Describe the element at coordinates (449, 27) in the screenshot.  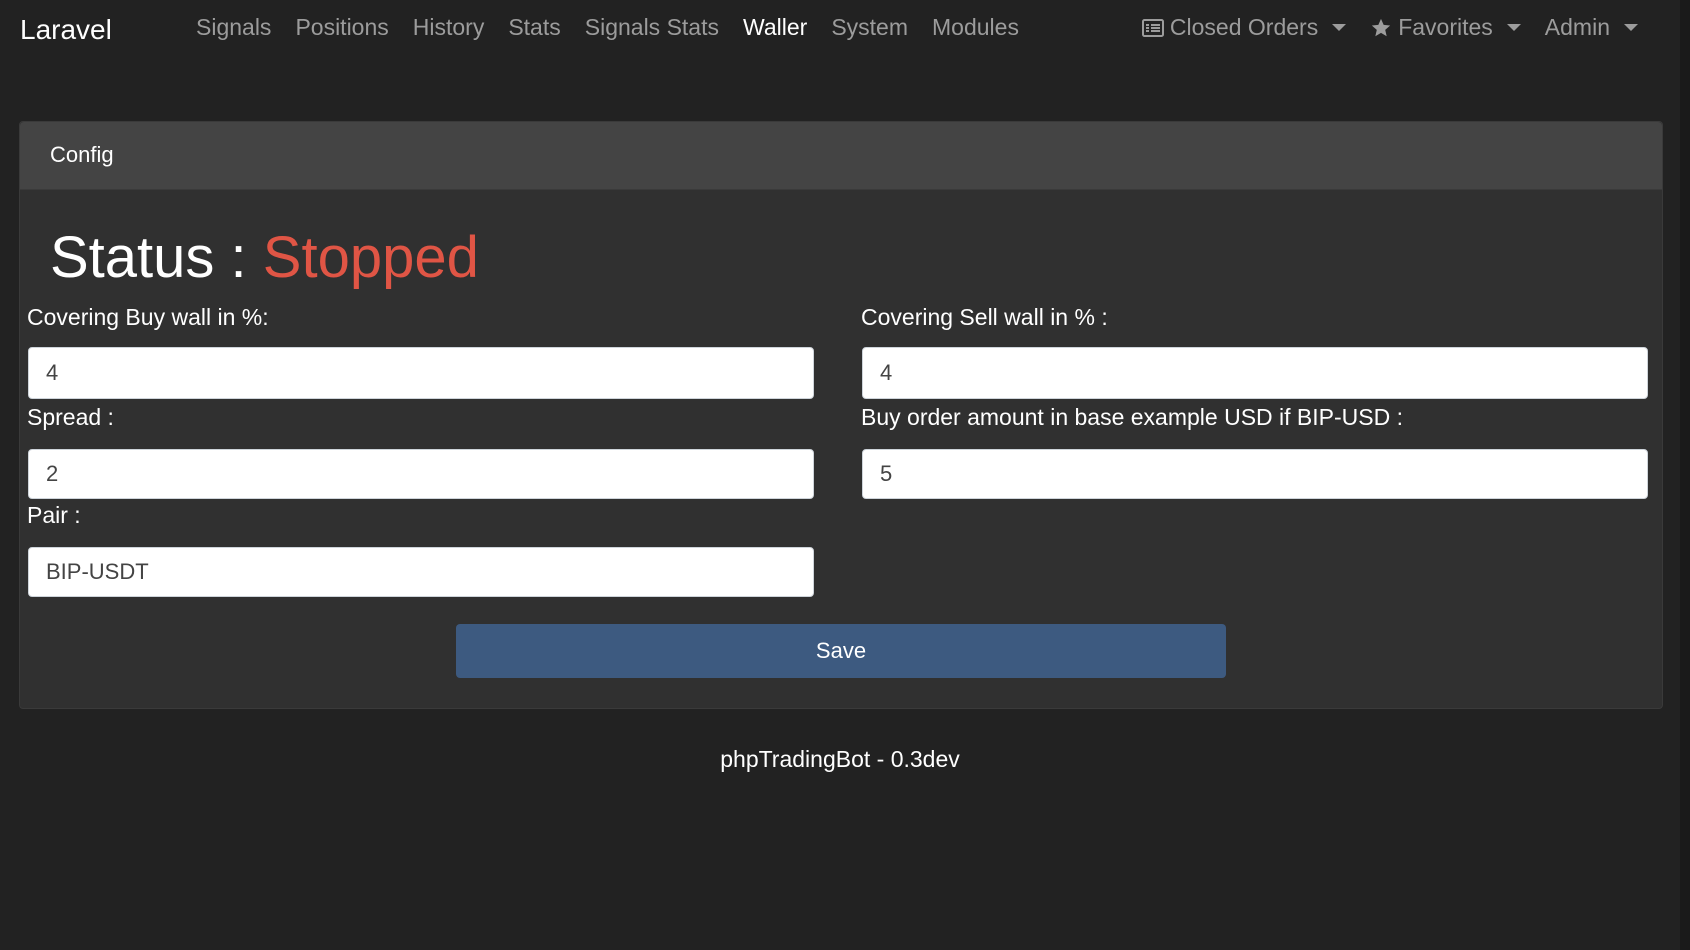
I see `nav-link-history: History` at that location.